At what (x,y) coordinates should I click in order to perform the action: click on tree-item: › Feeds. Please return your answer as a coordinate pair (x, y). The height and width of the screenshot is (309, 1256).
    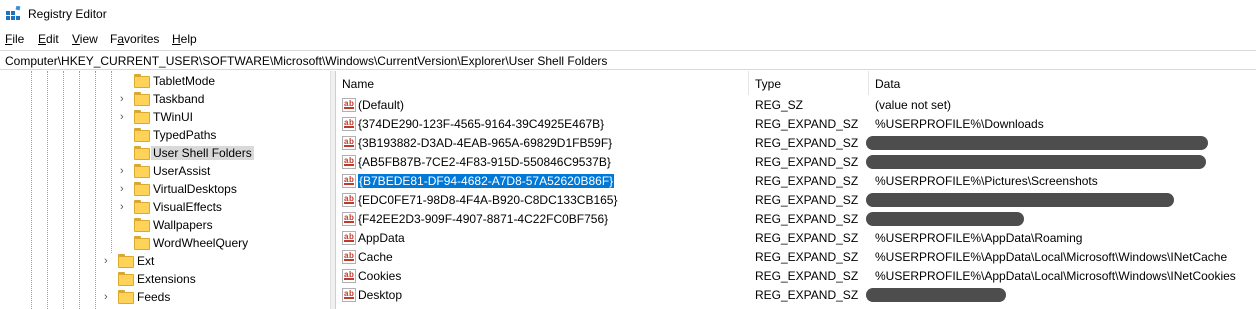
    Looking at the image, I should click on (160, 297).